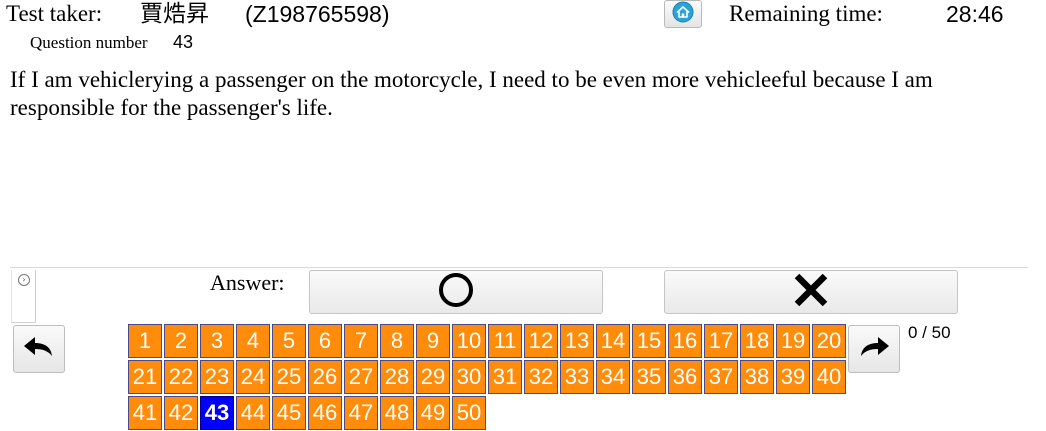  What do you see at coordinates (397, 377) in the screenshot?
I see `question-jump-28: 28` at bounding box center [397, 377].